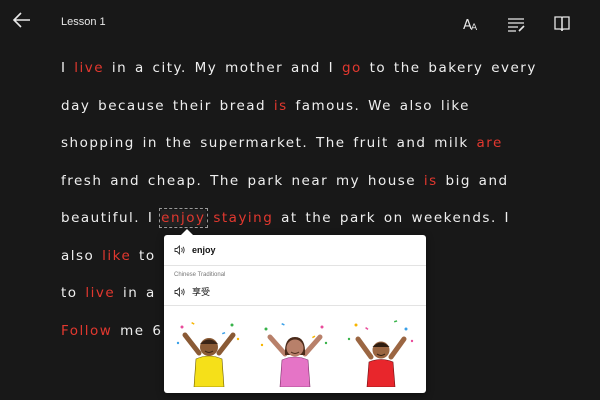  What do you see at coordinates (208, 354) in the screenshot?
I see `cheering-man-illustration` at bounding box center [208, 354].